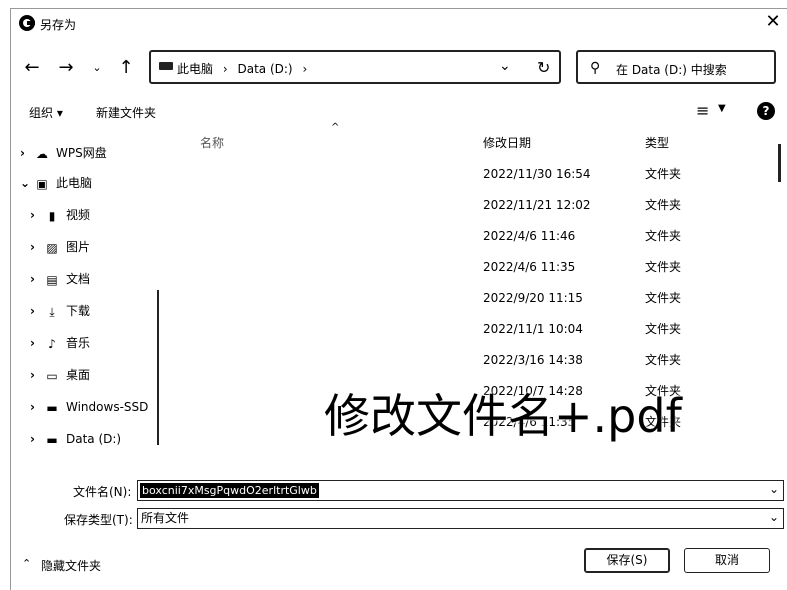 The height and width of the screenshot is (590, 787). Describe the element at coordinates (98, 520) in the screenshot. I see `filetype-label: 保存类型(T):` at that location.